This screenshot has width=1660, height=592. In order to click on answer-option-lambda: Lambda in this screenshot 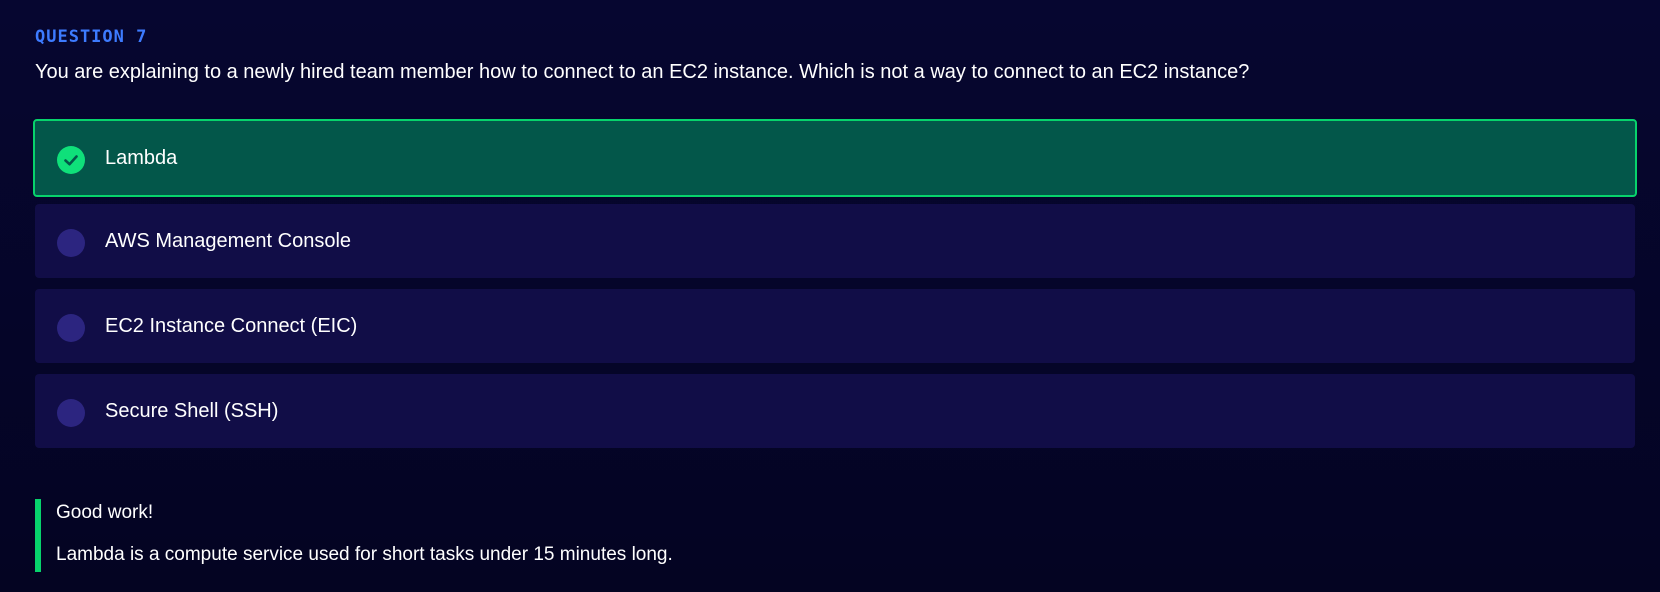, I will do `click(835, 158)`.